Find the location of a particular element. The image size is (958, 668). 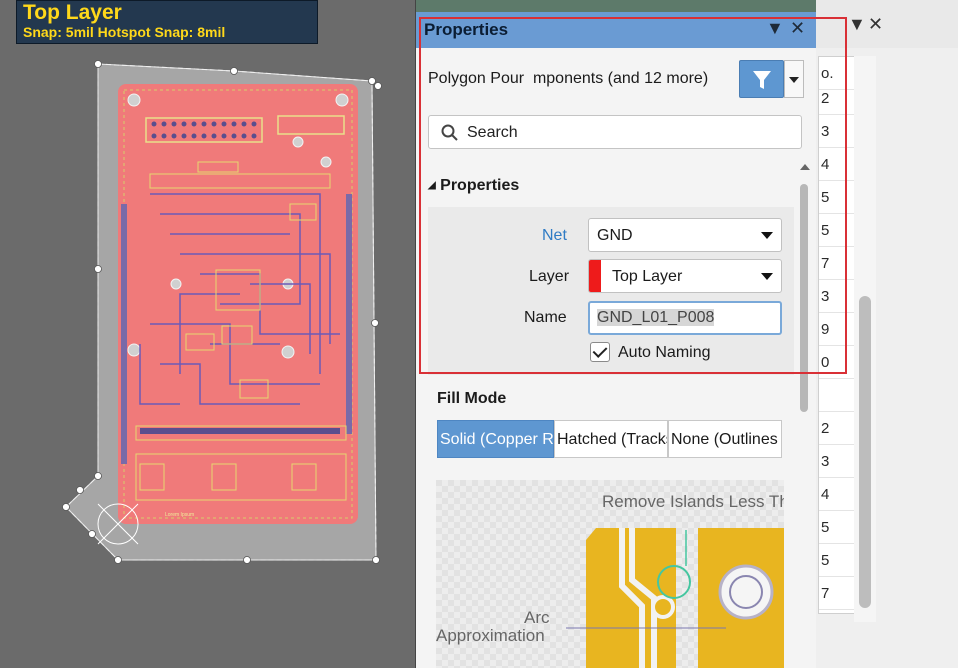

scroll-up-icon is located at coordinates (805, 167).